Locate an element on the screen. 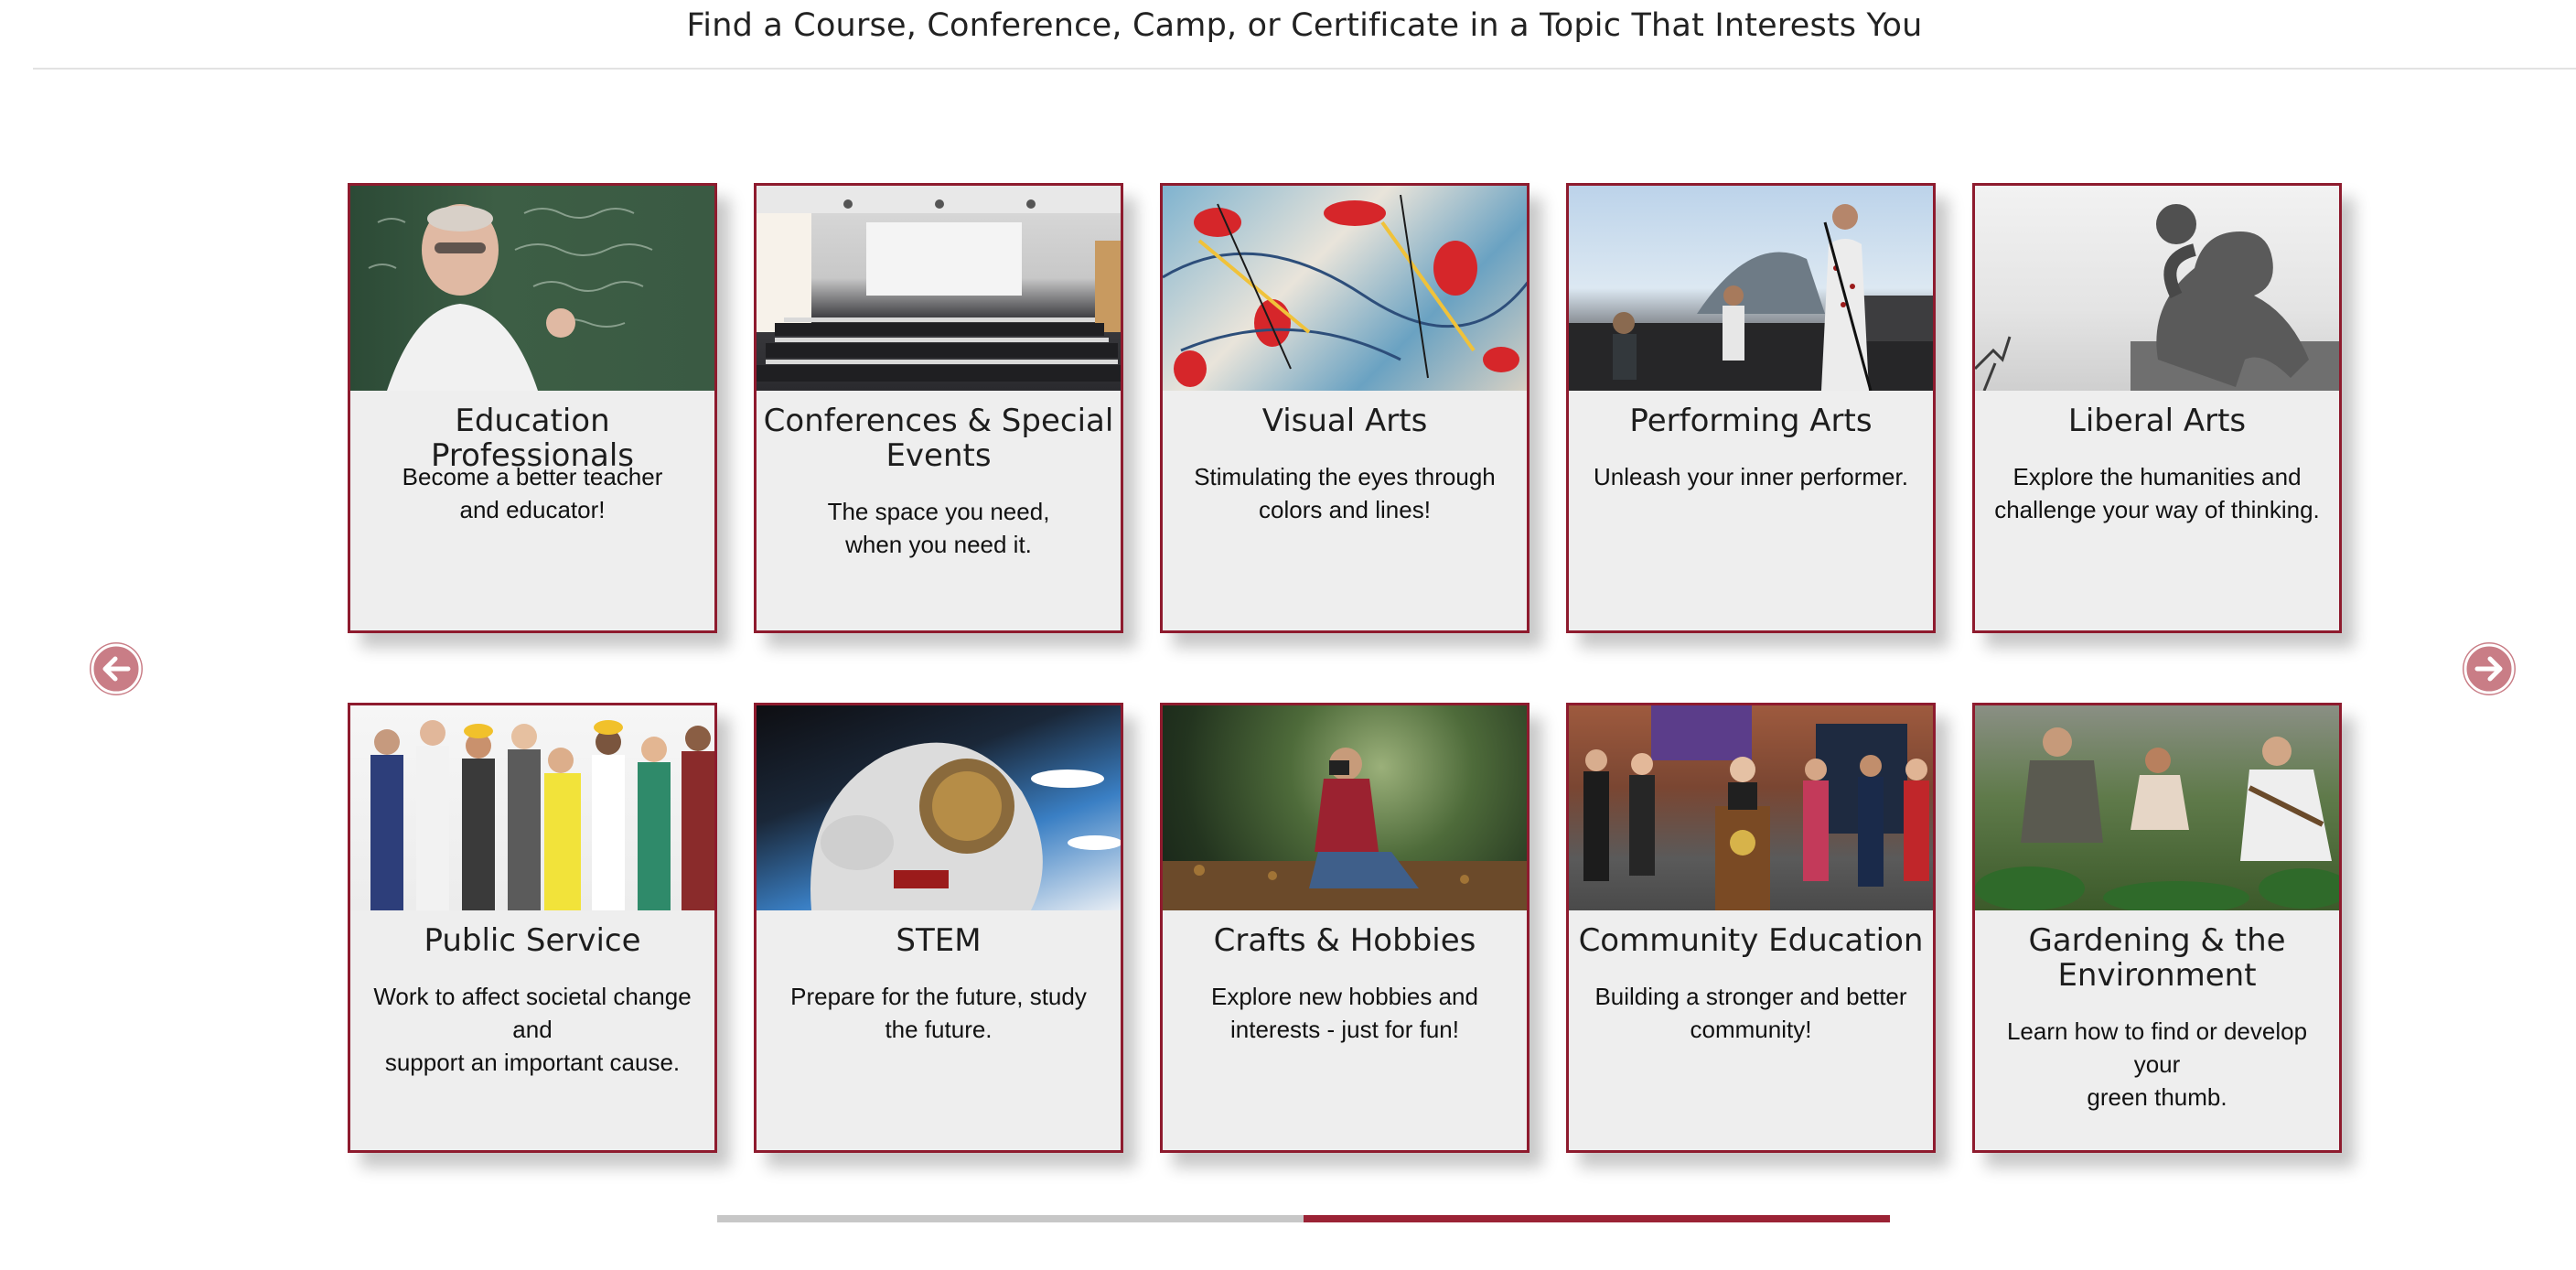 This screenshot has height=1270, width=2576. card-title: Crafts & Hobbies is located at coordinates (1345, 941).